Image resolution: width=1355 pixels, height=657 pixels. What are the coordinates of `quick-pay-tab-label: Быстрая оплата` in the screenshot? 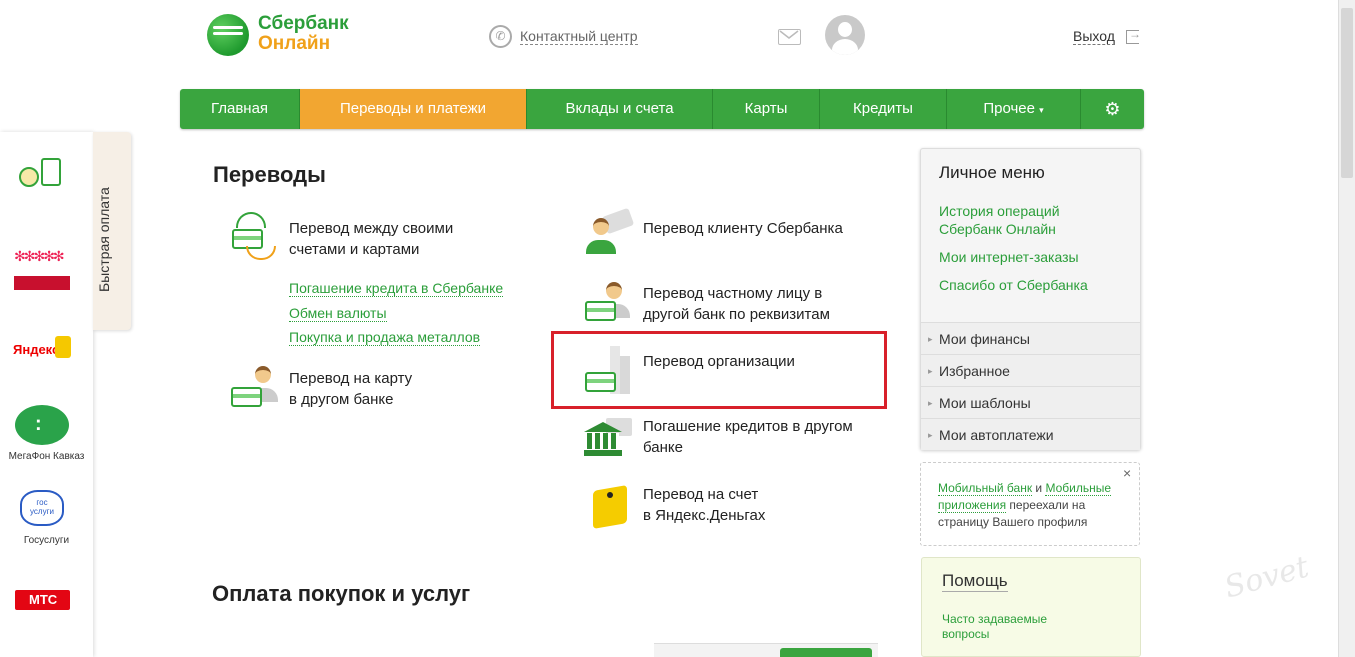 It's located at (104, 239).